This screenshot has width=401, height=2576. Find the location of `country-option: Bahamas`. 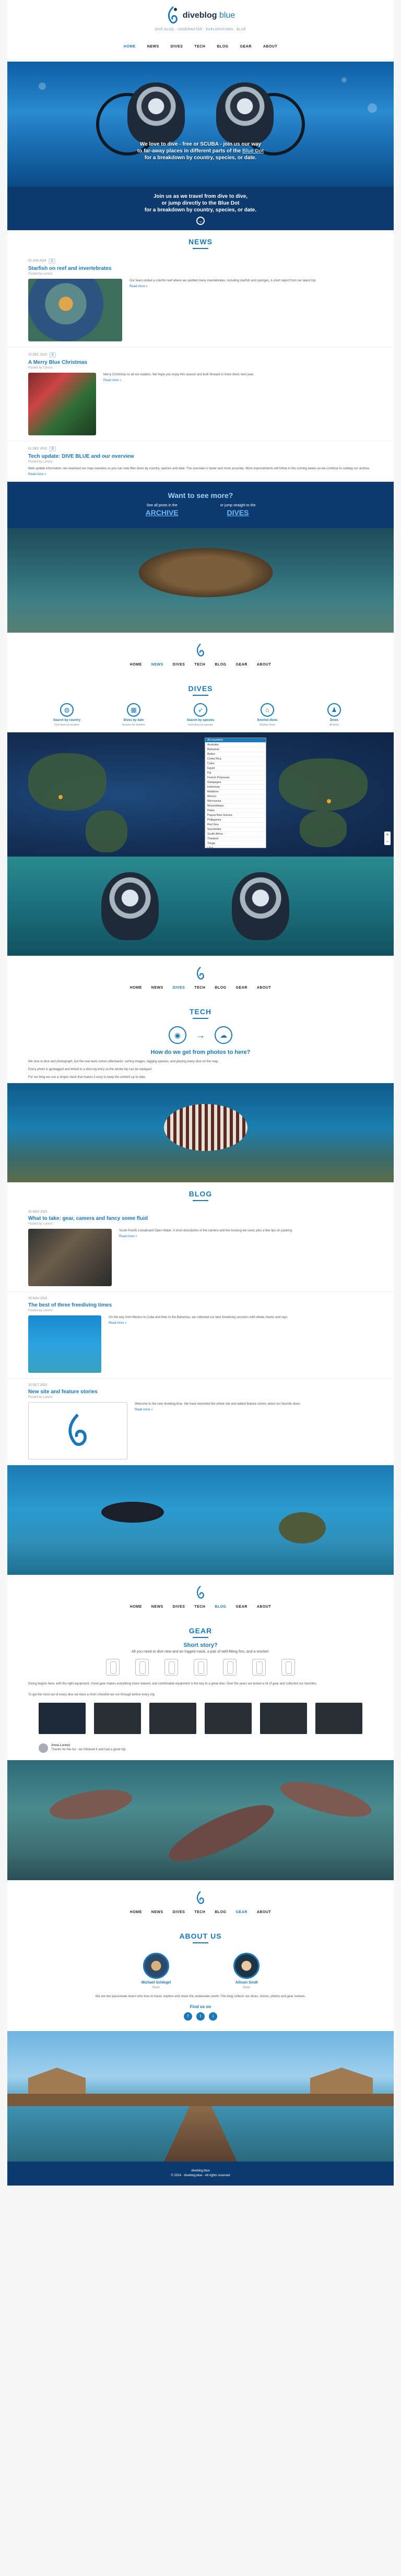

country-option: Bahamas is located at coordinates (235, 749).